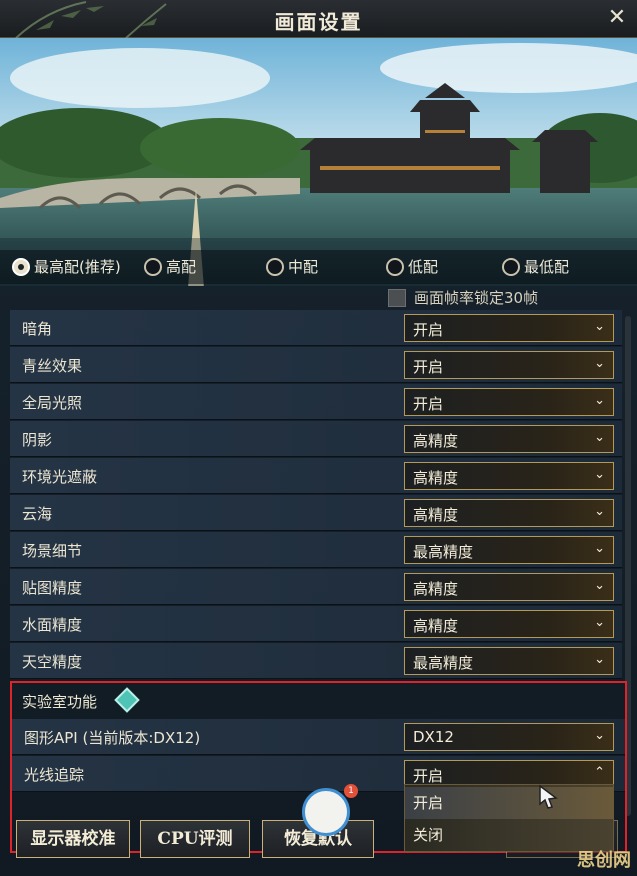  I want to click on setting-label: 水面精度, so click(52, 625).